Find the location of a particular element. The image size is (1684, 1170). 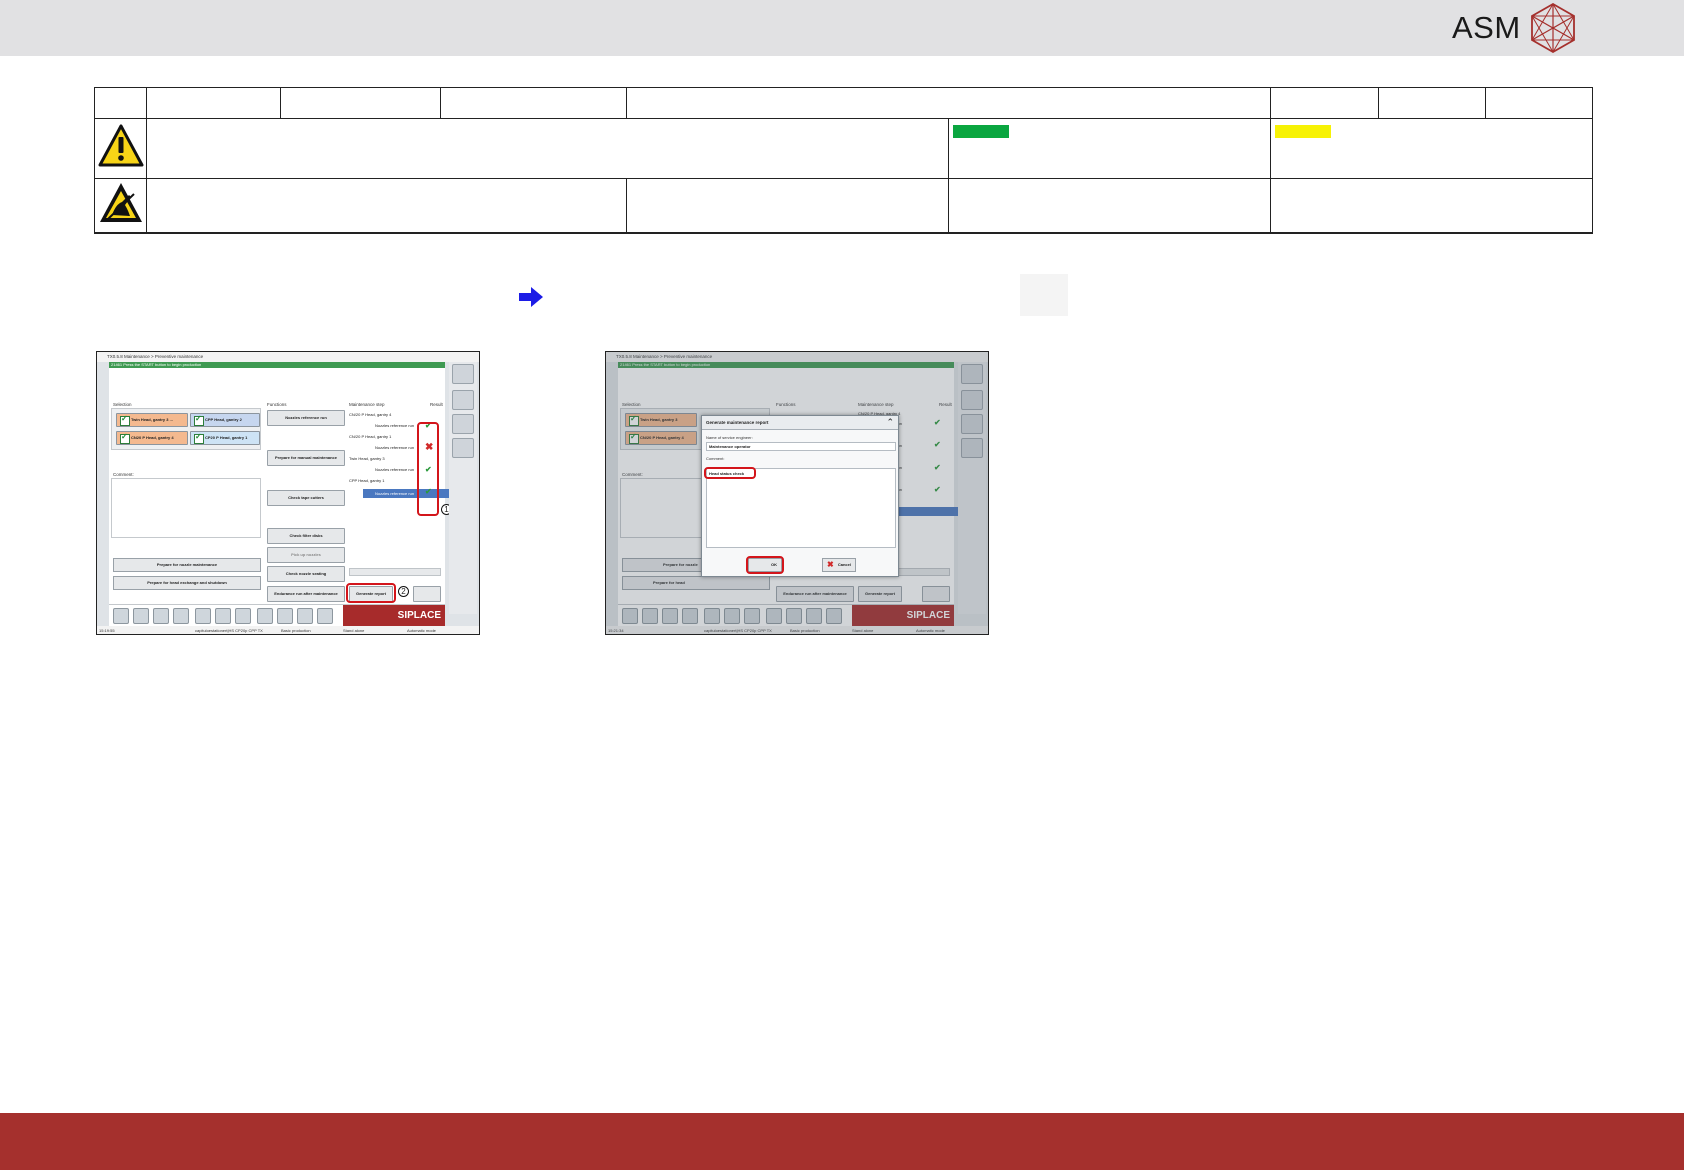

tree-item: CPP Head, gantry 1 is located at coordinates (367, 480).